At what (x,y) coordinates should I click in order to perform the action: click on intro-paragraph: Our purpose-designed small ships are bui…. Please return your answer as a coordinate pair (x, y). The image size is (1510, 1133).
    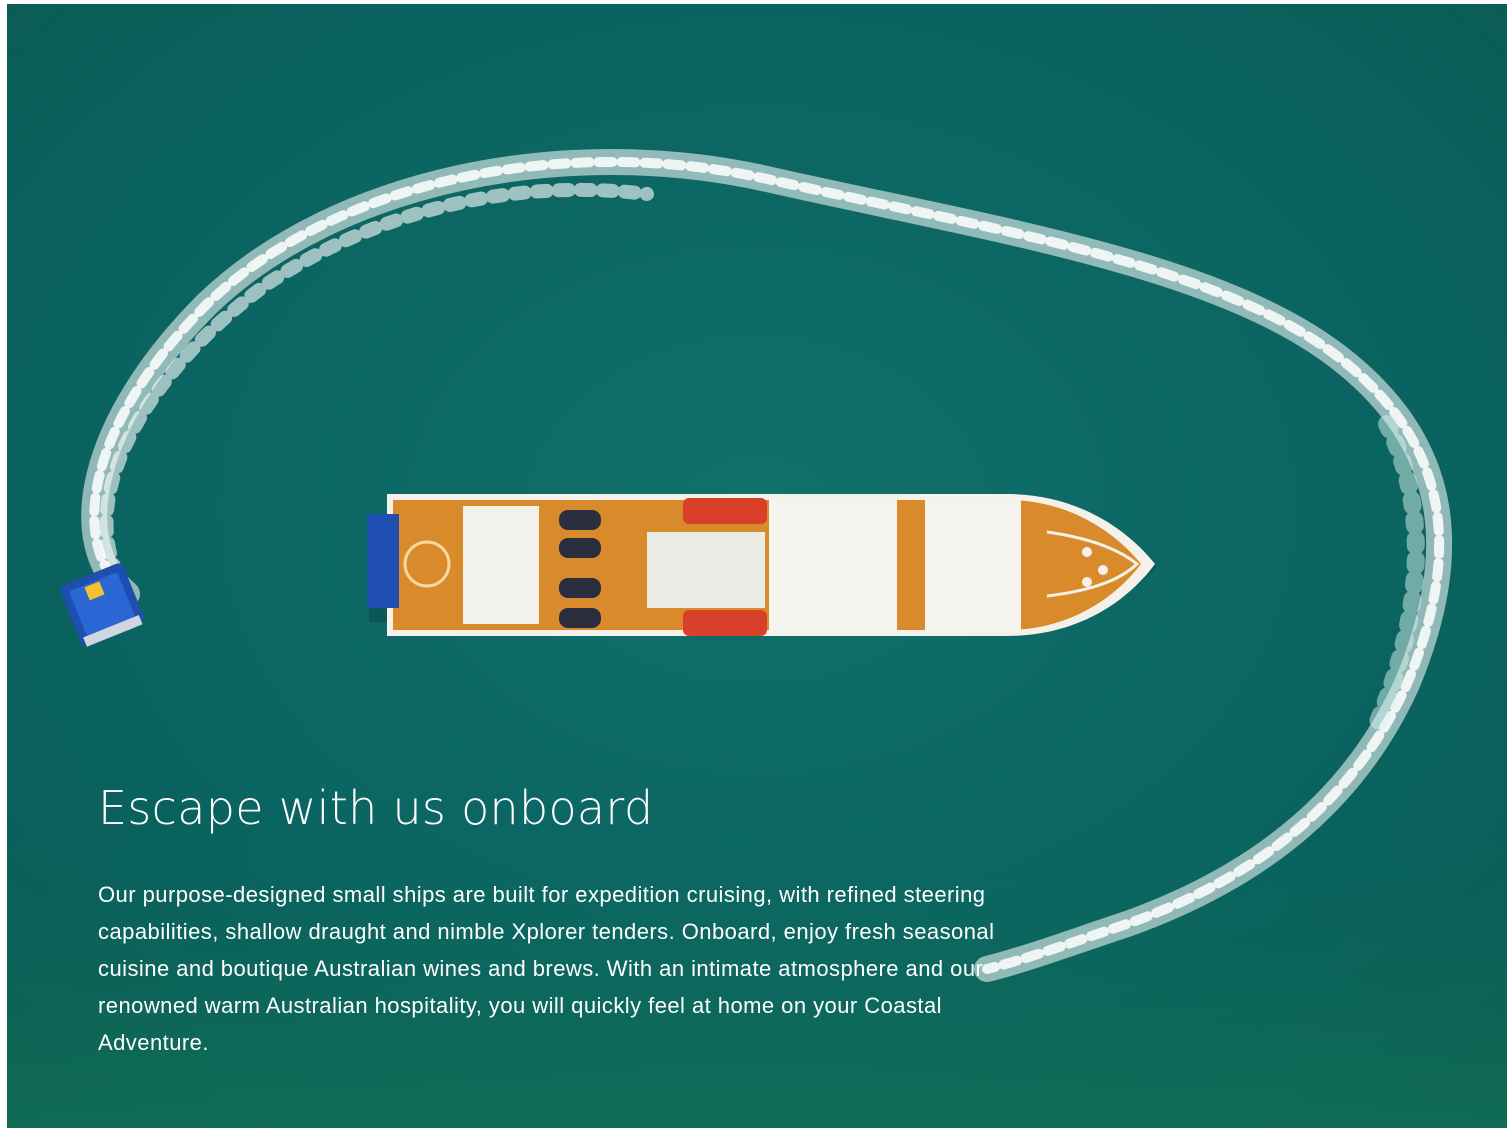
    Looking at the image, I should click on (546, 968).